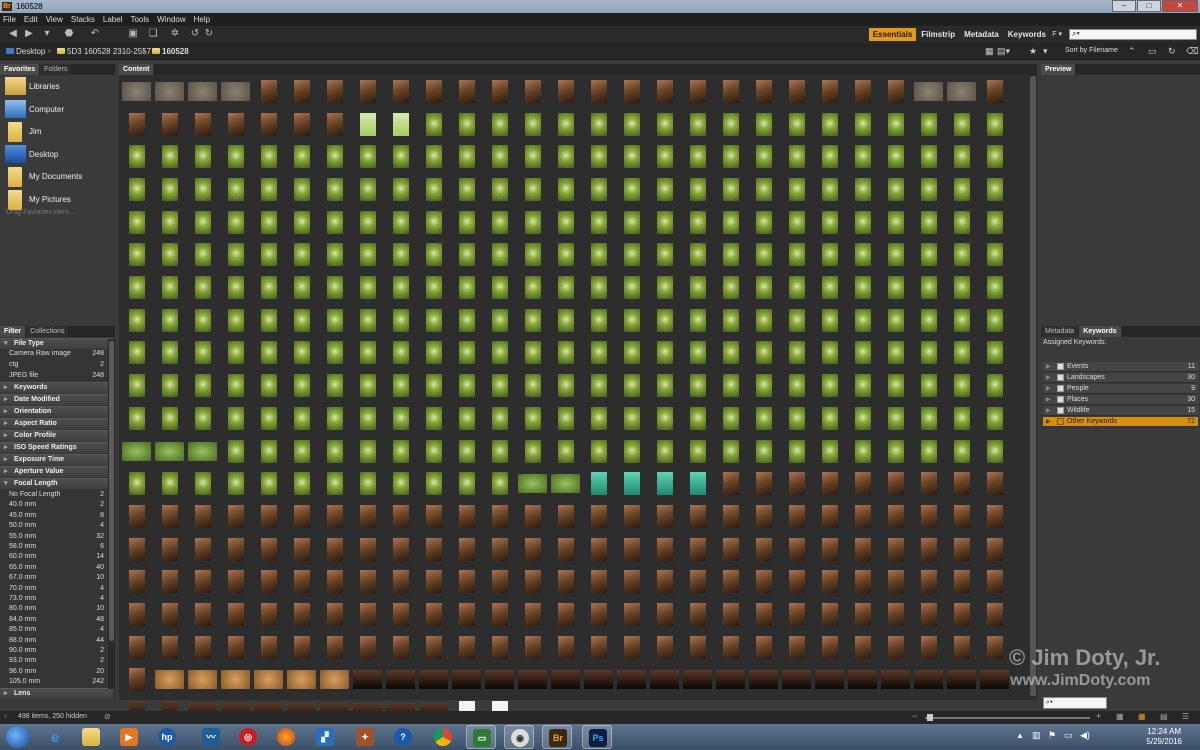  Describe the element at coordinates (981, 34) in the screenshot. I see `workspace-metadata: Metadata` at that location.